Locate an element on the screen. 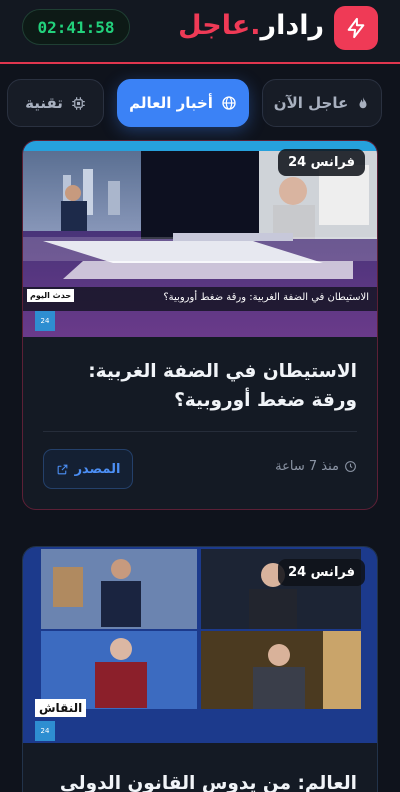  timestamp: منذ 7 ساعة is located at coordinates (316, 466).